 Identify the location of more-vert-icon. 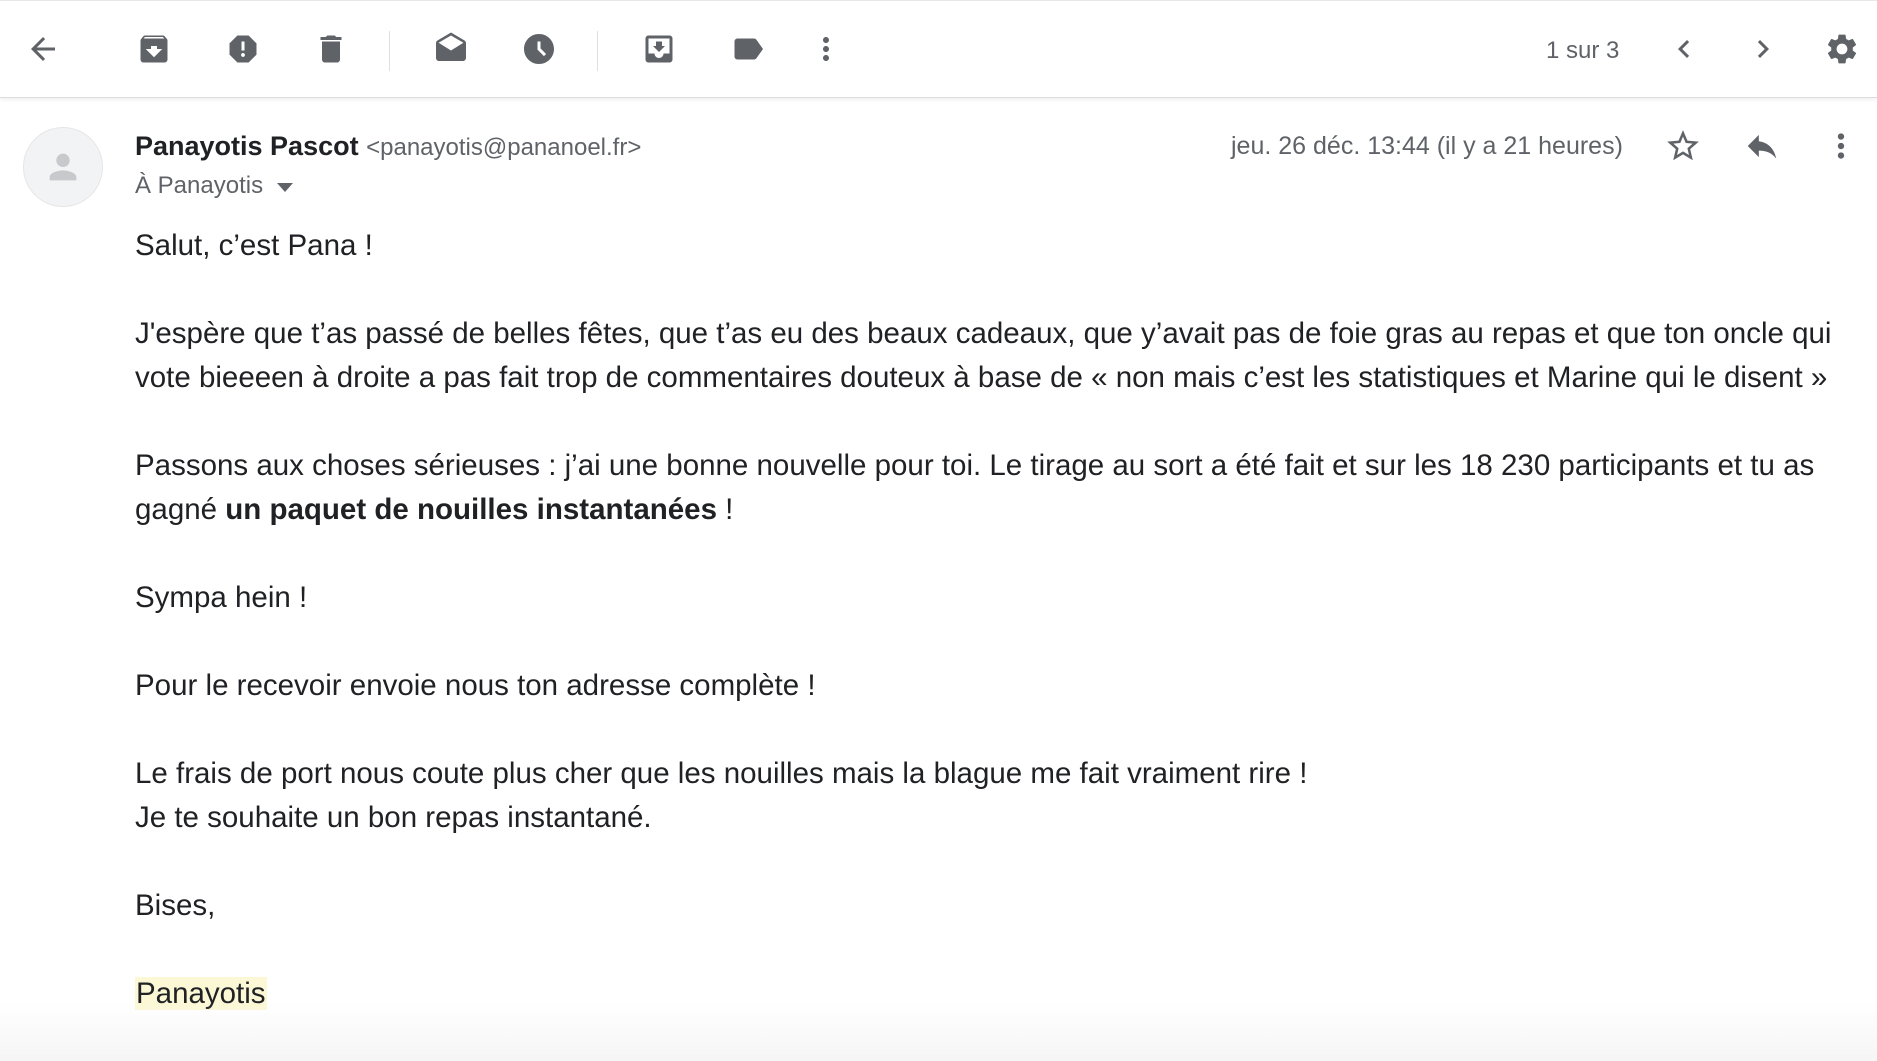
(826, 49).